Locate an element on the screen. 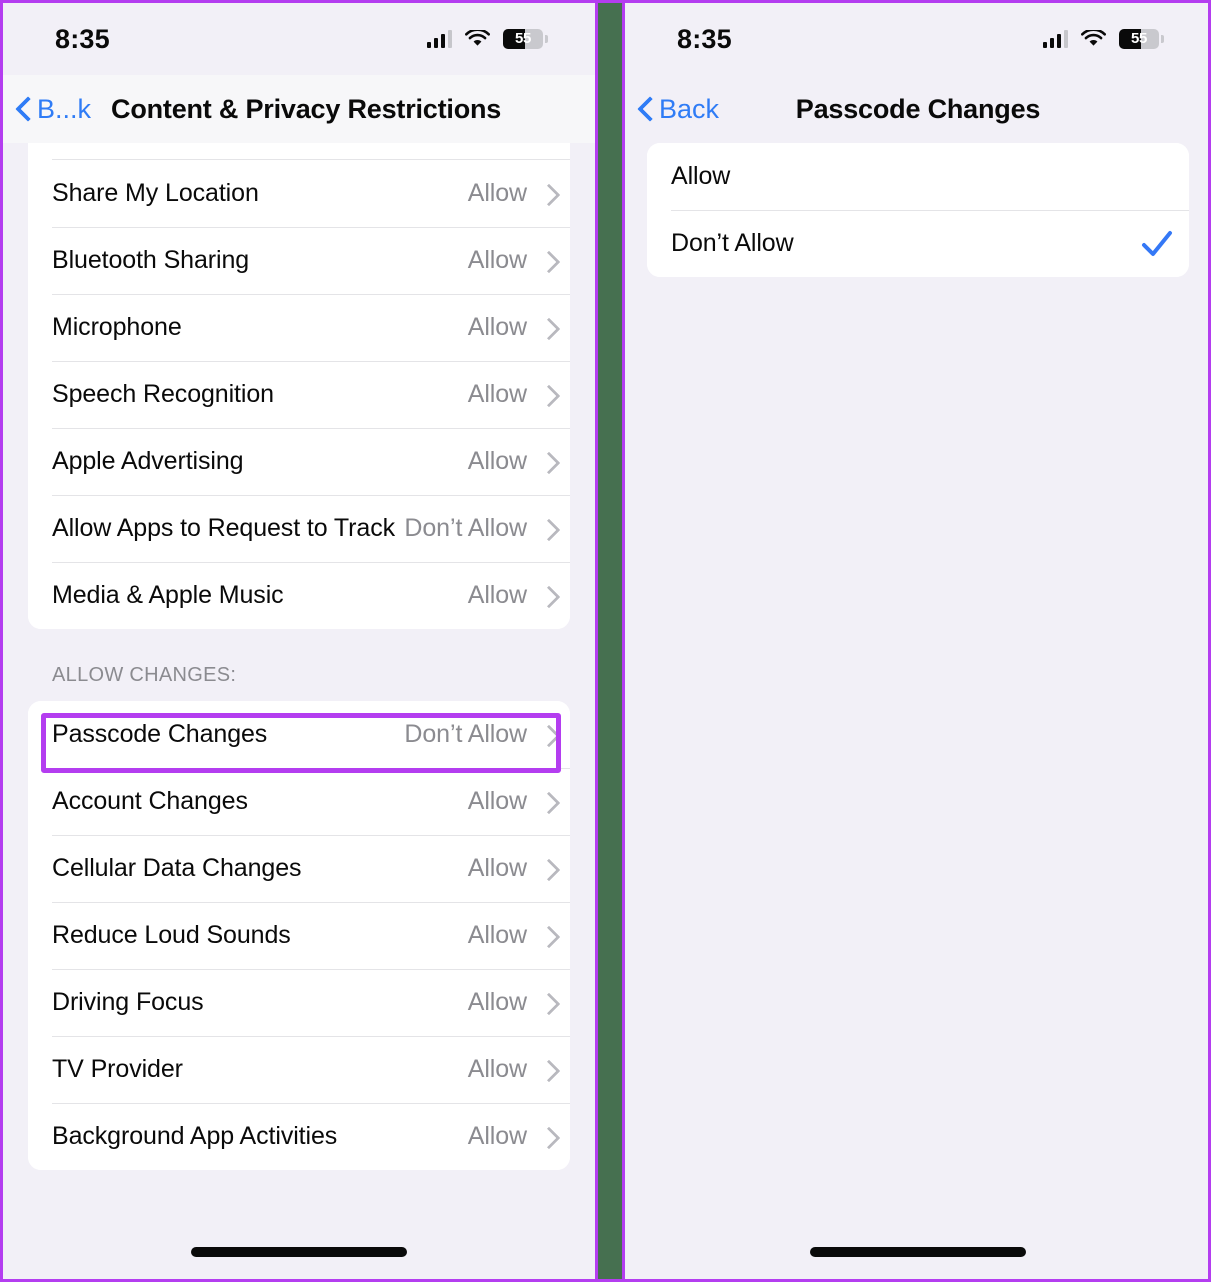 The width and height of the screenshot is (1211, 1282). settings-row: TV Provider Allow is located at coordinates (299, 1069).